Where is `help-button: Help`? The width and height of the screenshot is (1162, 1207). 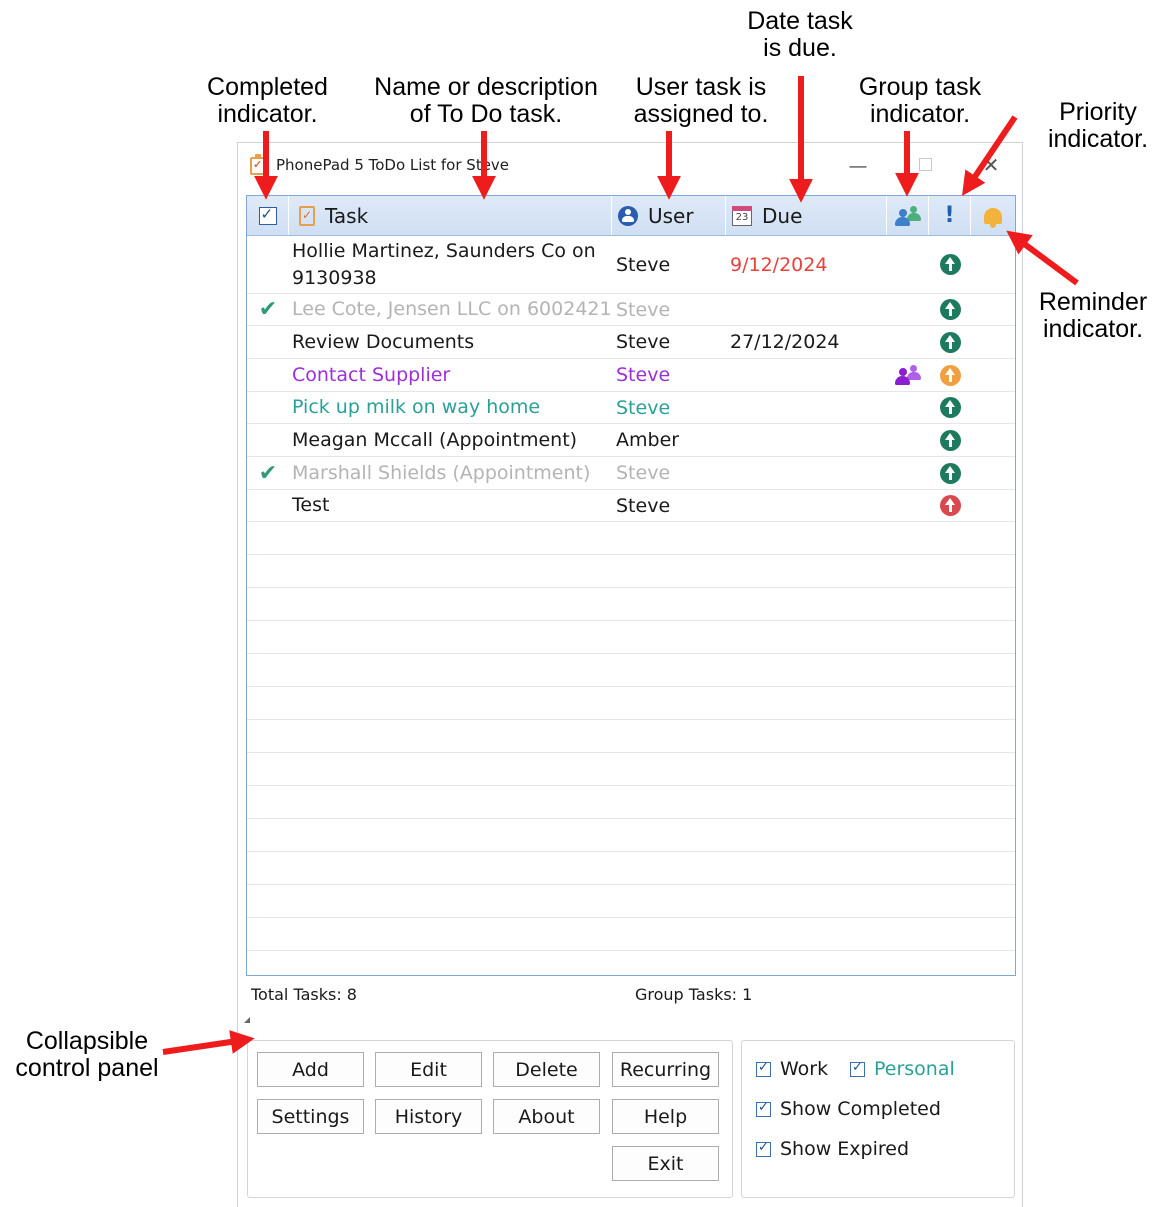
help-button: Help is located at coordinates (665, 1116).